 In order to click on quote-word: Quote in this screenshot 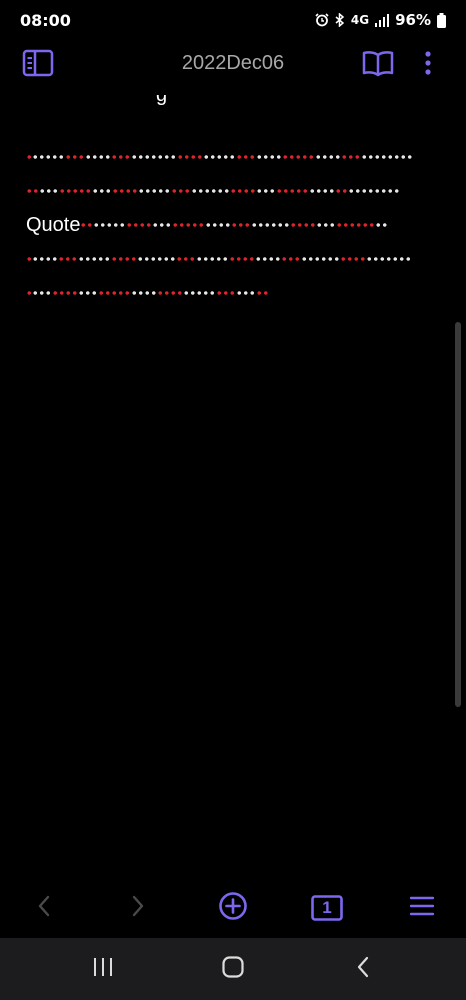, I will do `click(53, 224)`.